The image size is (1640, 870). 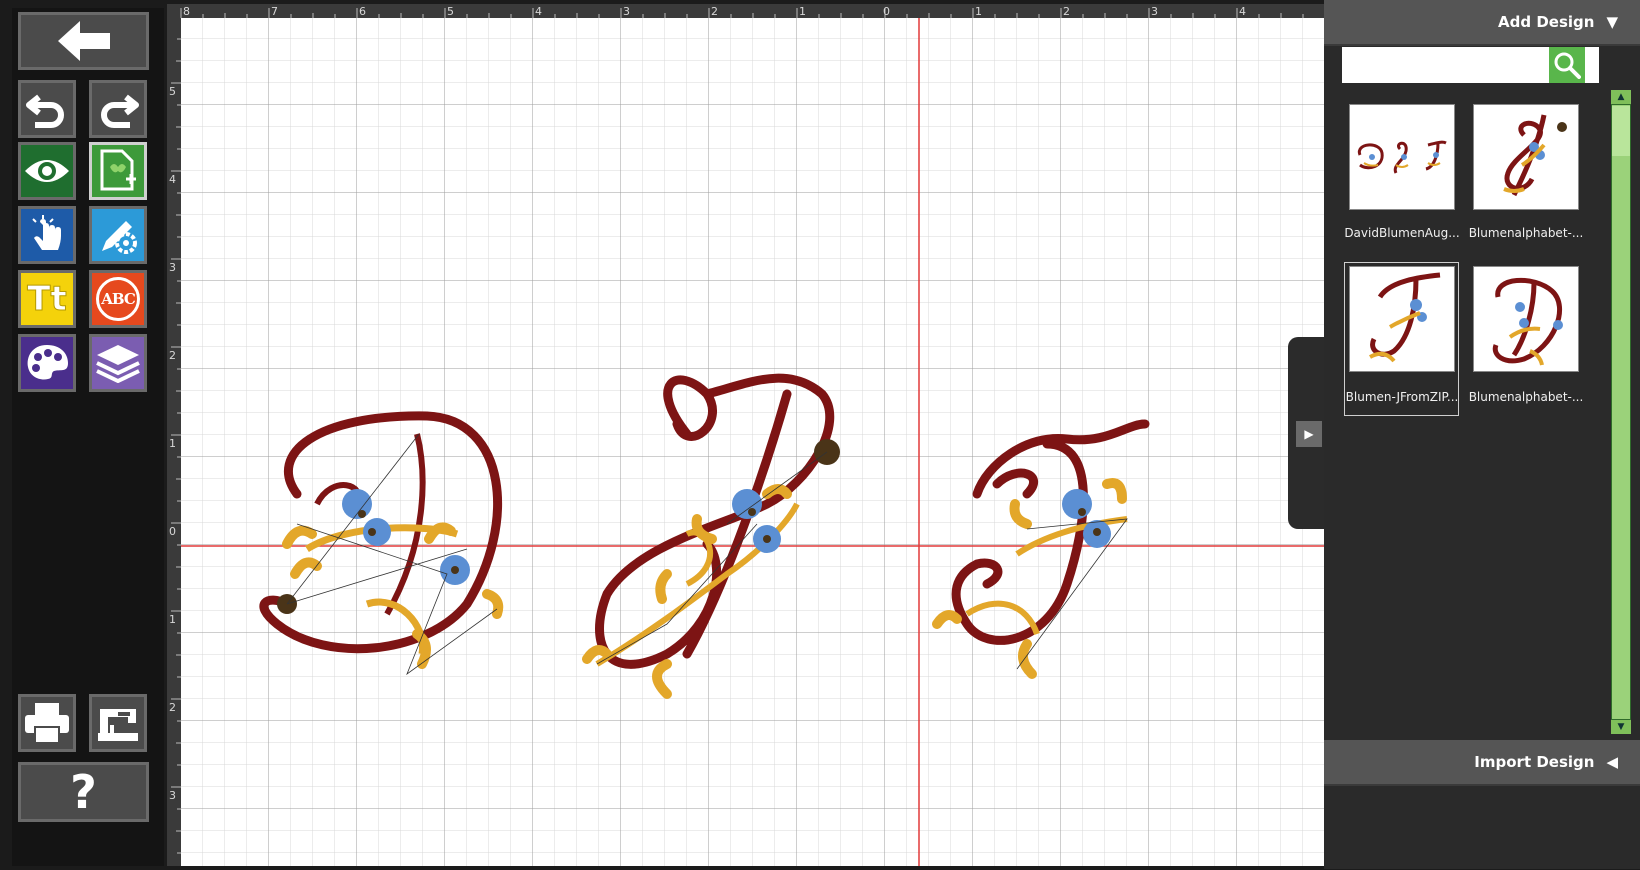 I want to click on monogram-icon: ABC, so click(x=118, y=299).